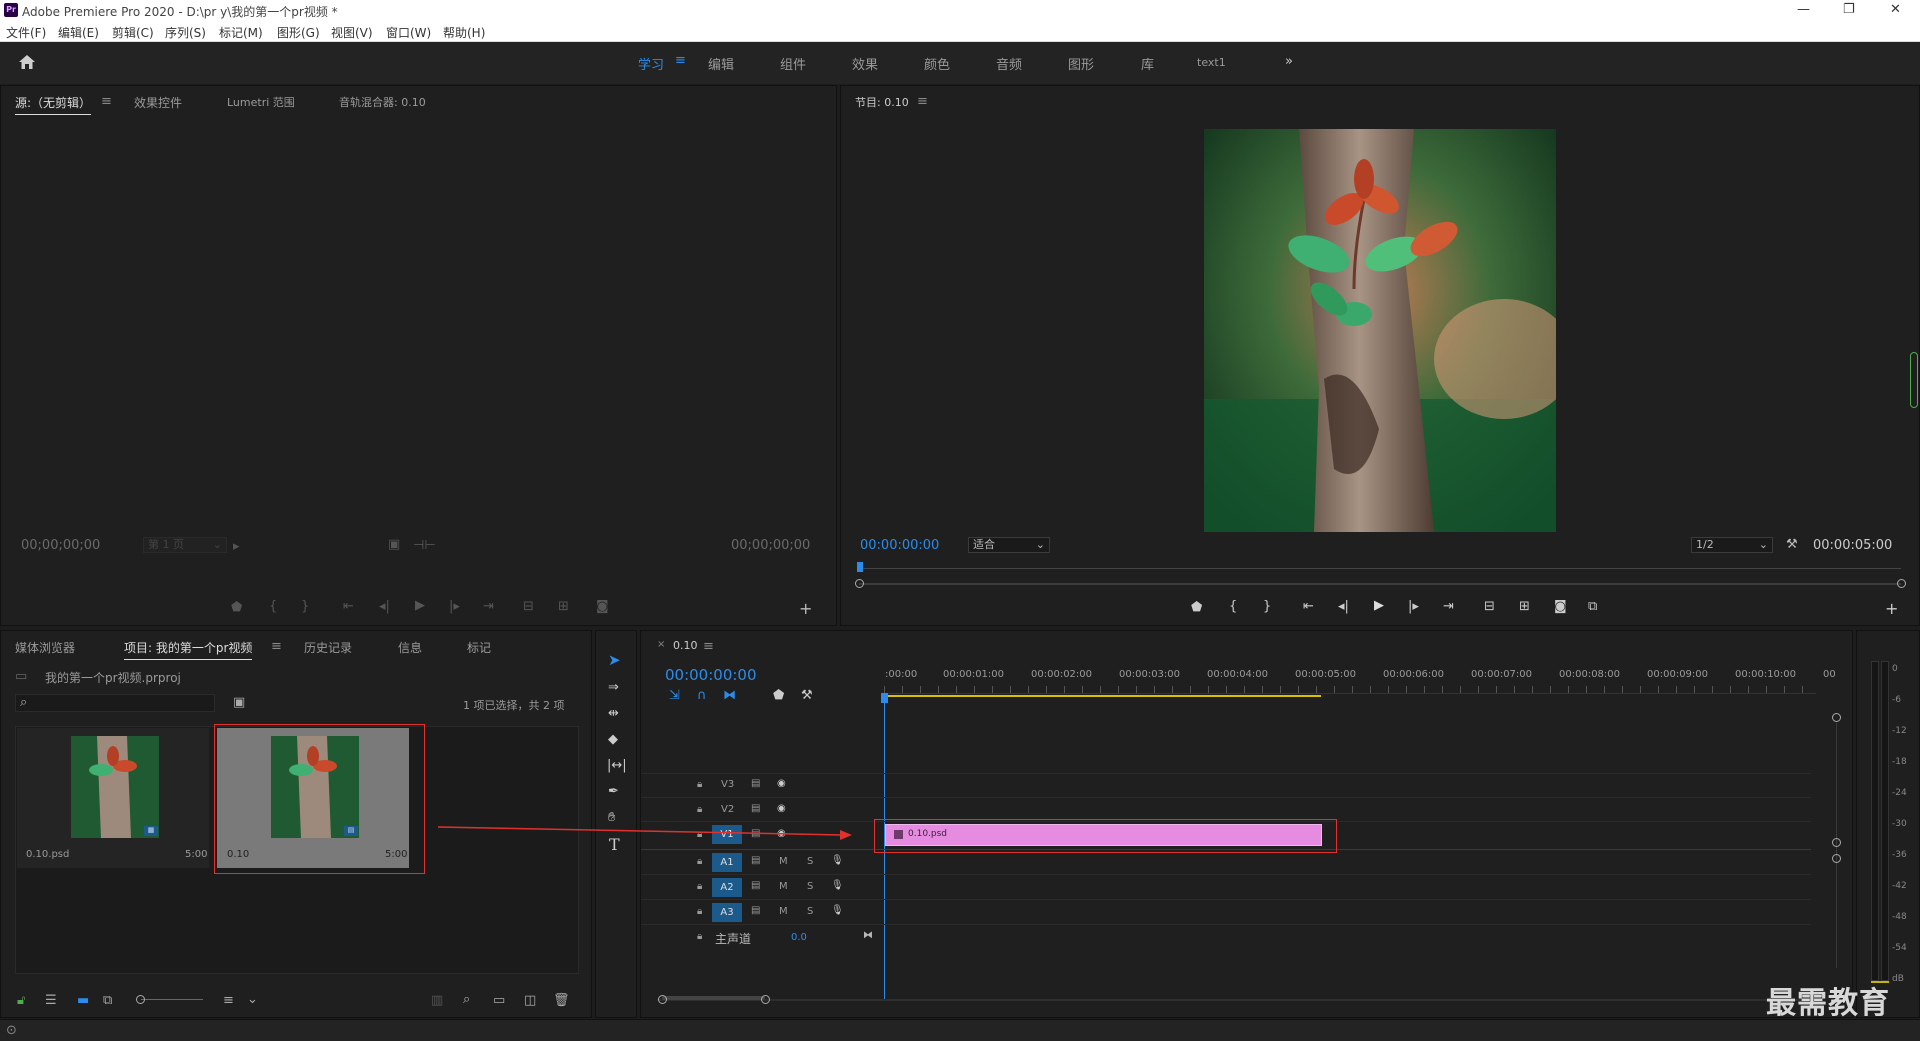  Describe the element at coordinates (721, 63) in the screenshot. I see `workspace-edit: 编辑` at that location.